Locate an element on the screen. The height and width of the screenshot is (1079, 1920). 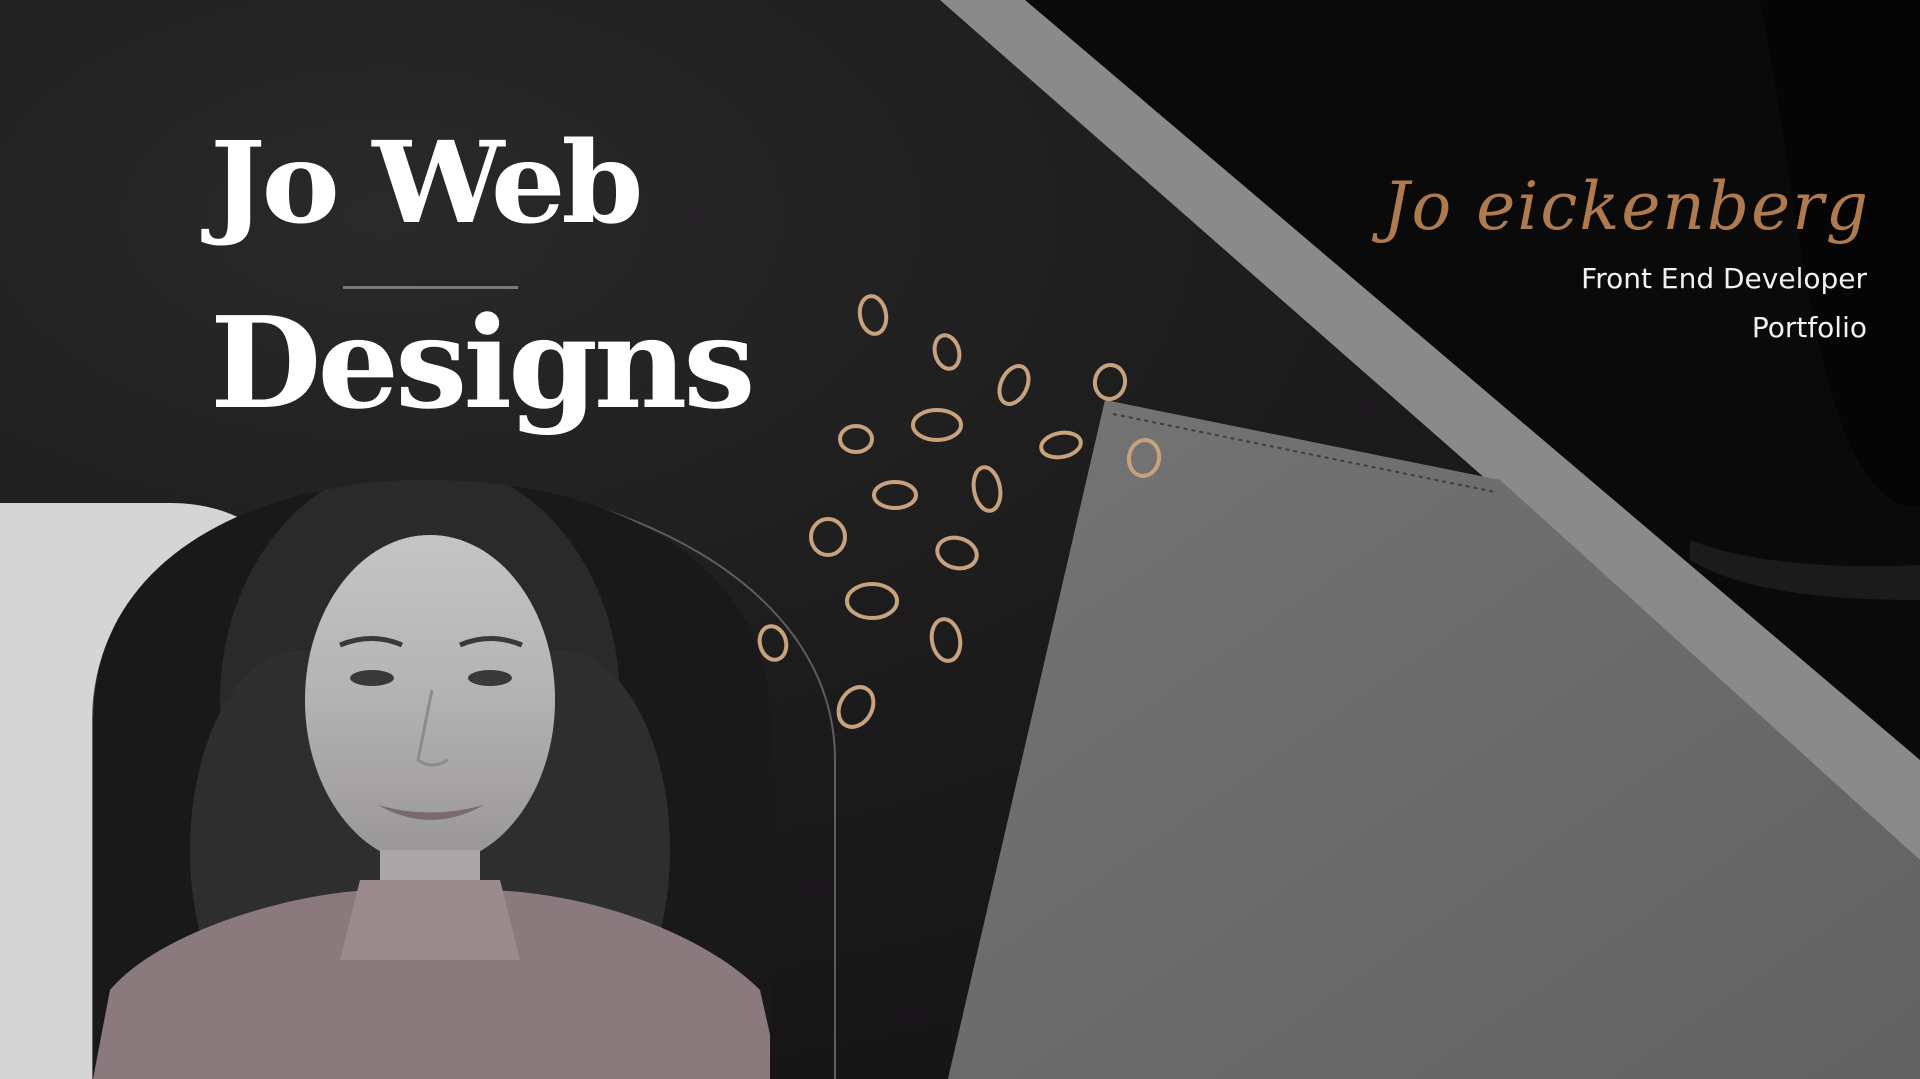
profile-name: Jo eickenberg is located at coordinates (1626, 206).